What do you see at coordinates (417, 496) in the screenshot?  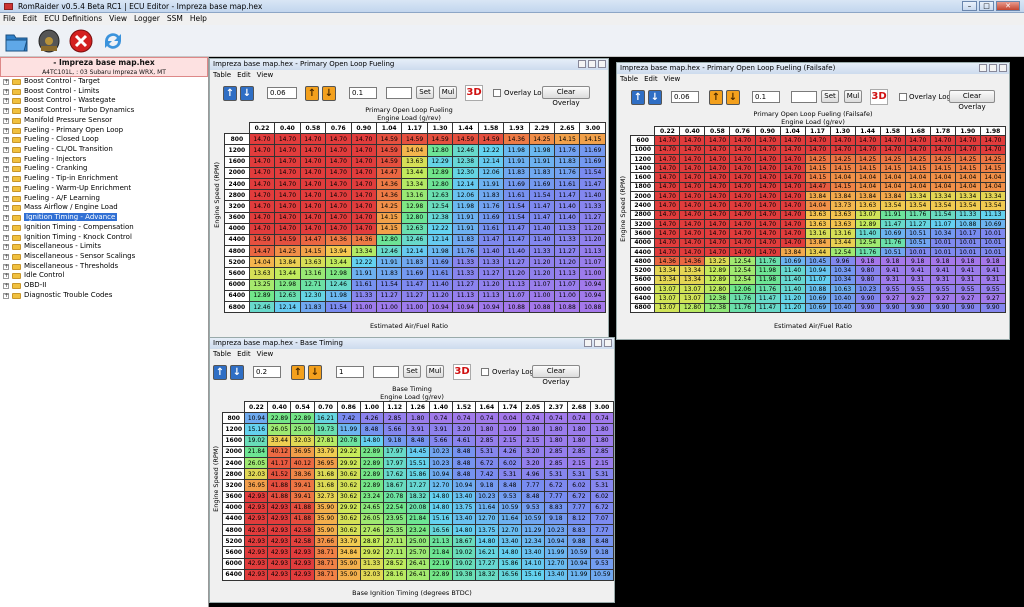 I see `map-cell: 18.32` at bounding box center [417, 496].